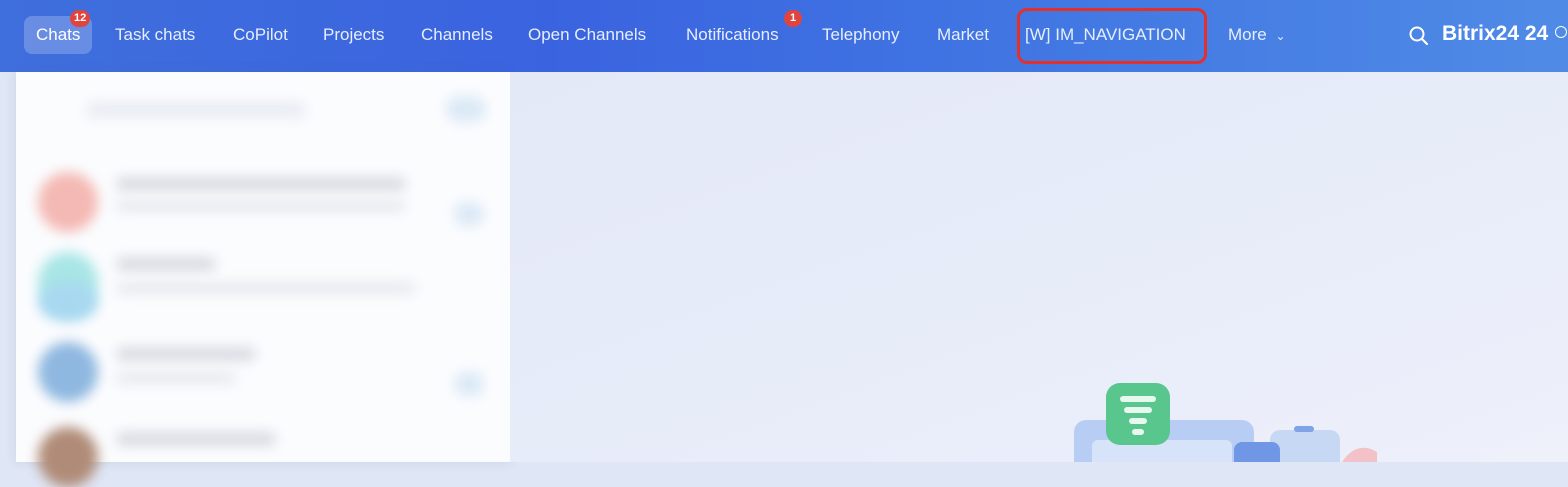  Describe the element at coordinates (80, 18) in the screenshot. I see `chats-unread-badge: 12` at that location.